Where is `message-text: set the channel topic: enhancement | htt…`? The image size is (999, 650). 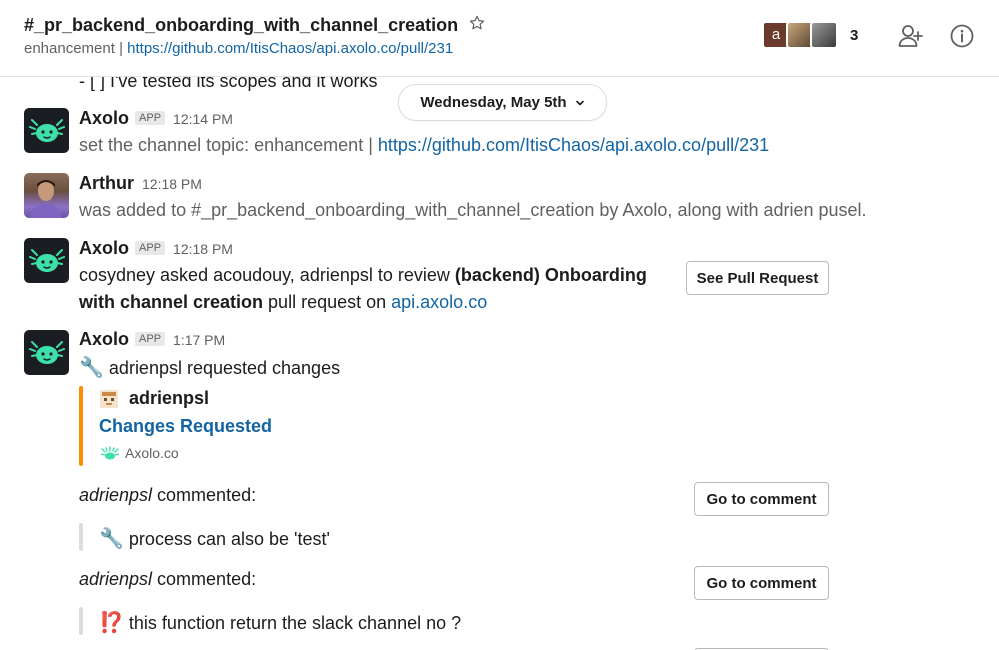
message-text: set the channel topic: enhancement | htt… is located at coordinates (424, 145).